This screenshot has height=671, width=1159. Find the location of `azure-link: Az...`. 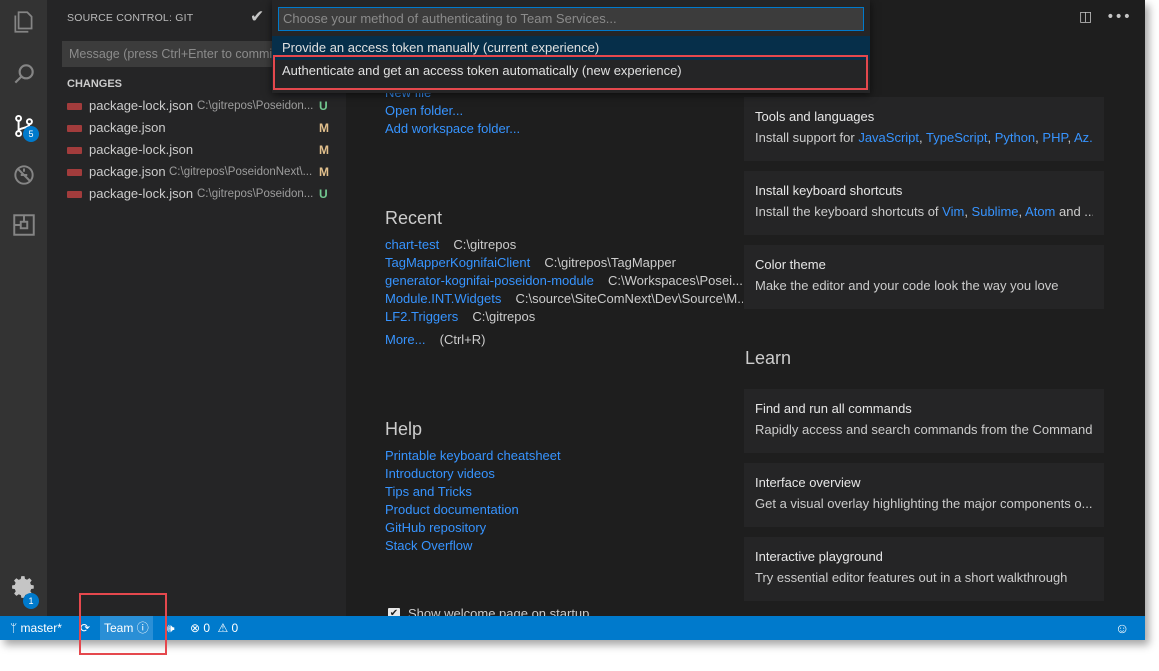

azure-link: Az... is located at coordinates (1083, 137).